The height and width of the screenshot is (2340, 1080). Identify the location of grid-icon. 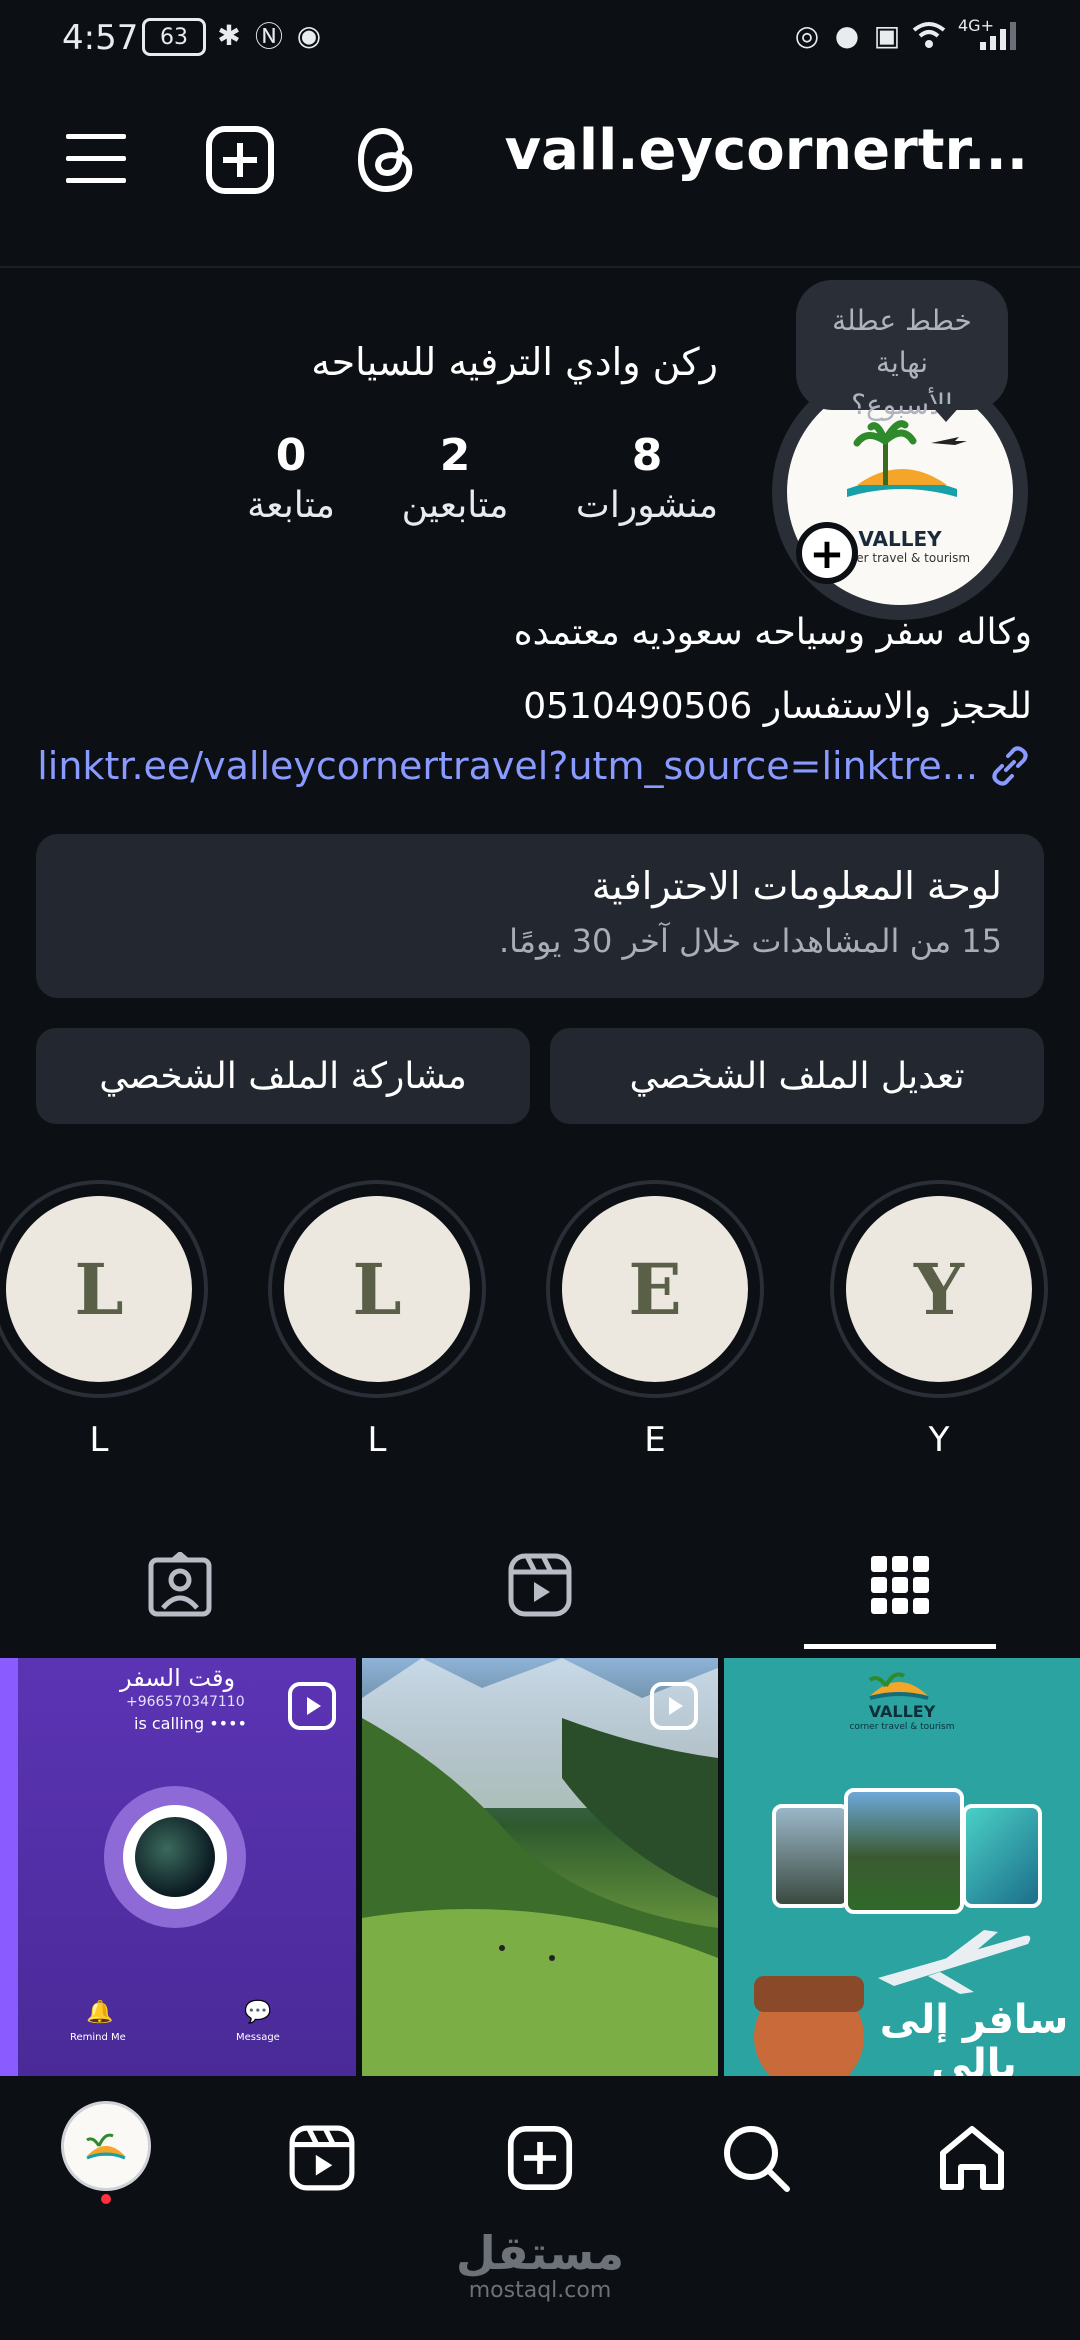
(900, 1585).